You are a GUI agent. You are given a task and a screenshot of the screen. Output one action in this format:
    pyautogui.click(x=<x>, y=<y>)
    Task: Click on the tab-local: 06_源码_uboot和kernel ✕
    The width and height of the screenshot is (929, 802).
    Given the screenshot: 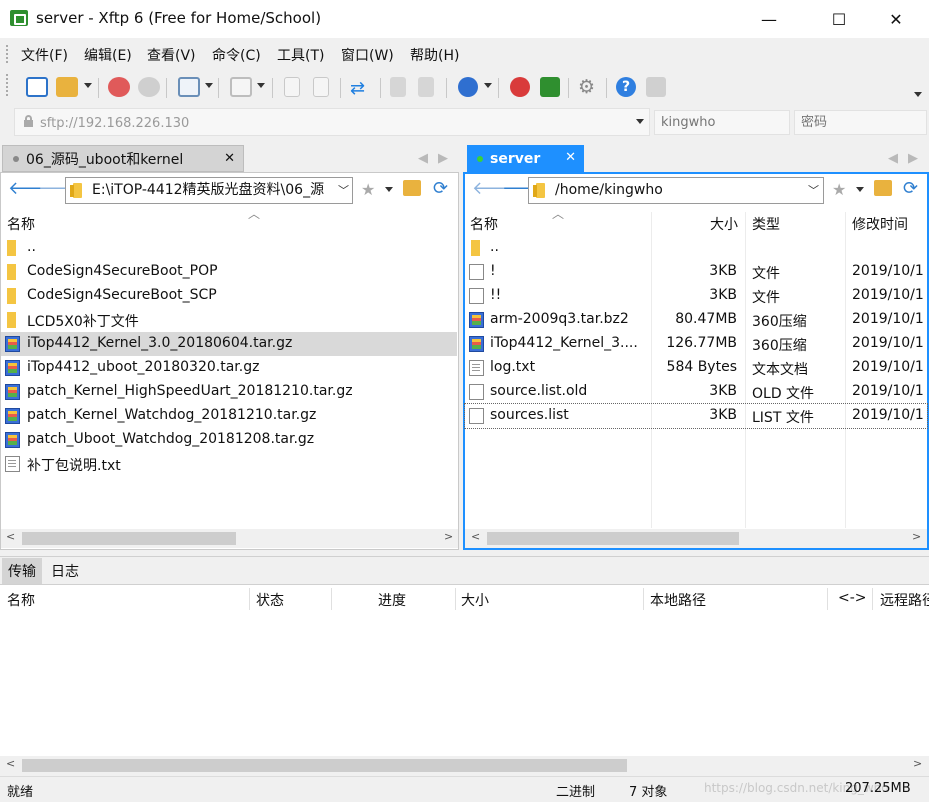 What is the action you would take?
    pyautogui.click(x=123, y=158)
    